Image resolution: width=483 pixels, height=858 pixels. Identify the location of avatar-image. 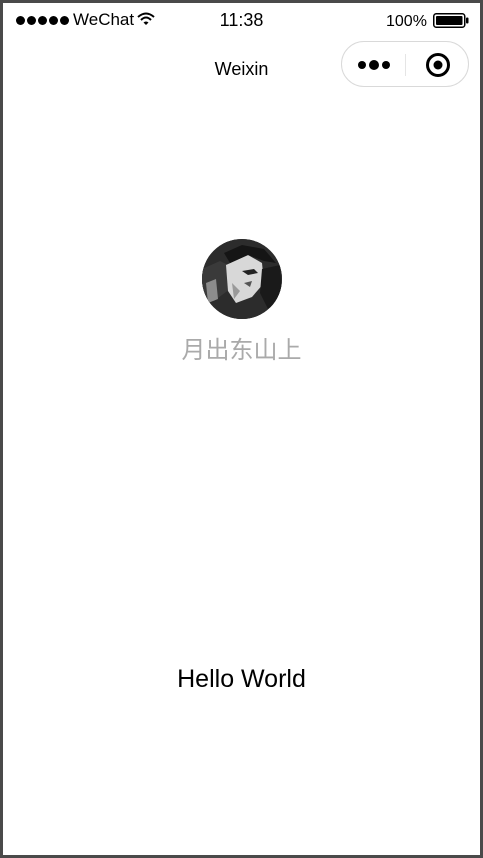
(242, 279).